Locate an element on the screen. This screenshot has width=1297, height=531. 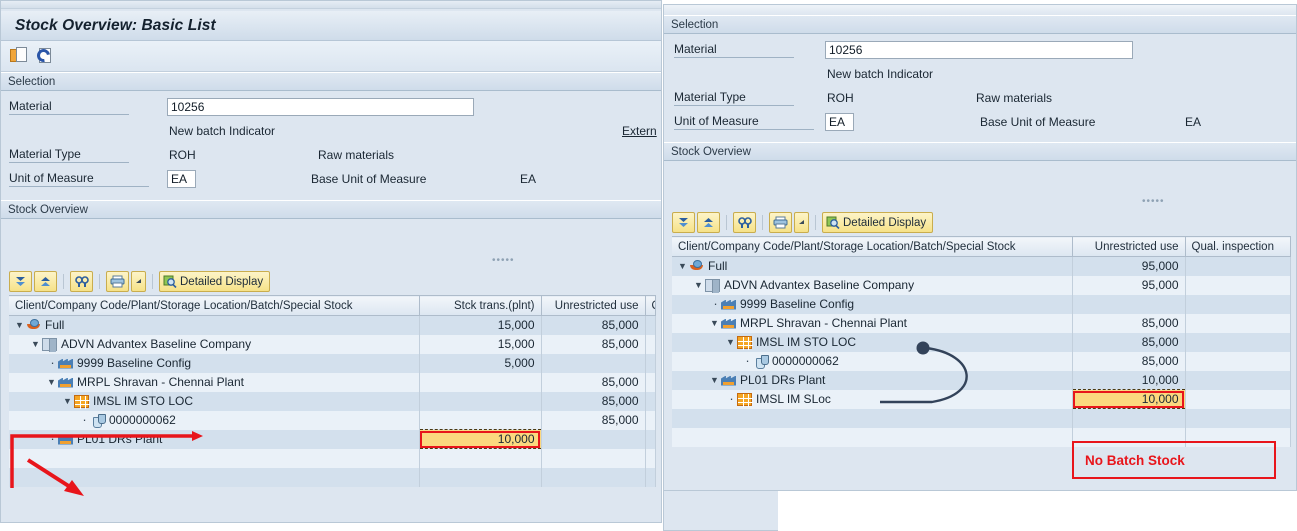
left-base-unit-label: Base Unit of Measure is located at coordinates (369, 179).